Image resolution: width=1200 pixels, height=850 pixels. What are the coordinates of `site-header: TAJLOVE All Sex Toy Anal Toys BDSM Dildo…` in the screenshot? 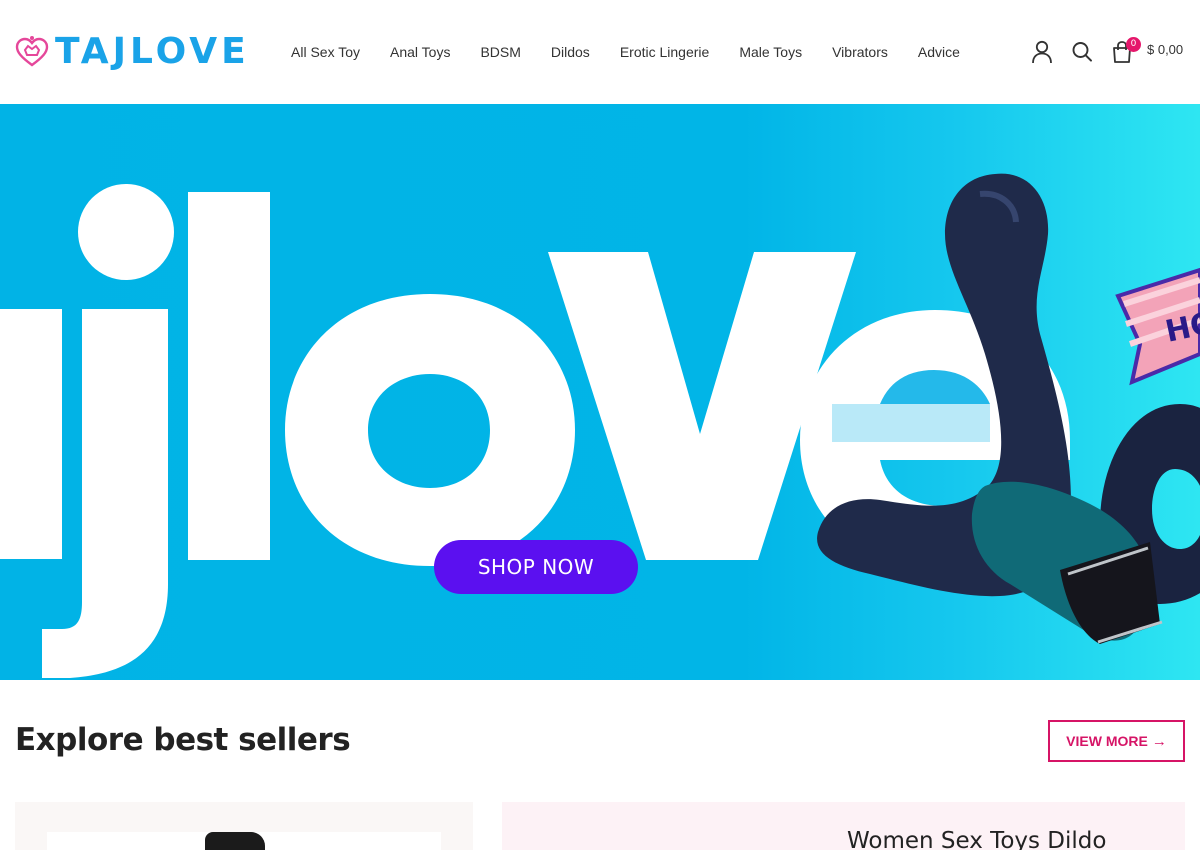 It's located at (600, 52).